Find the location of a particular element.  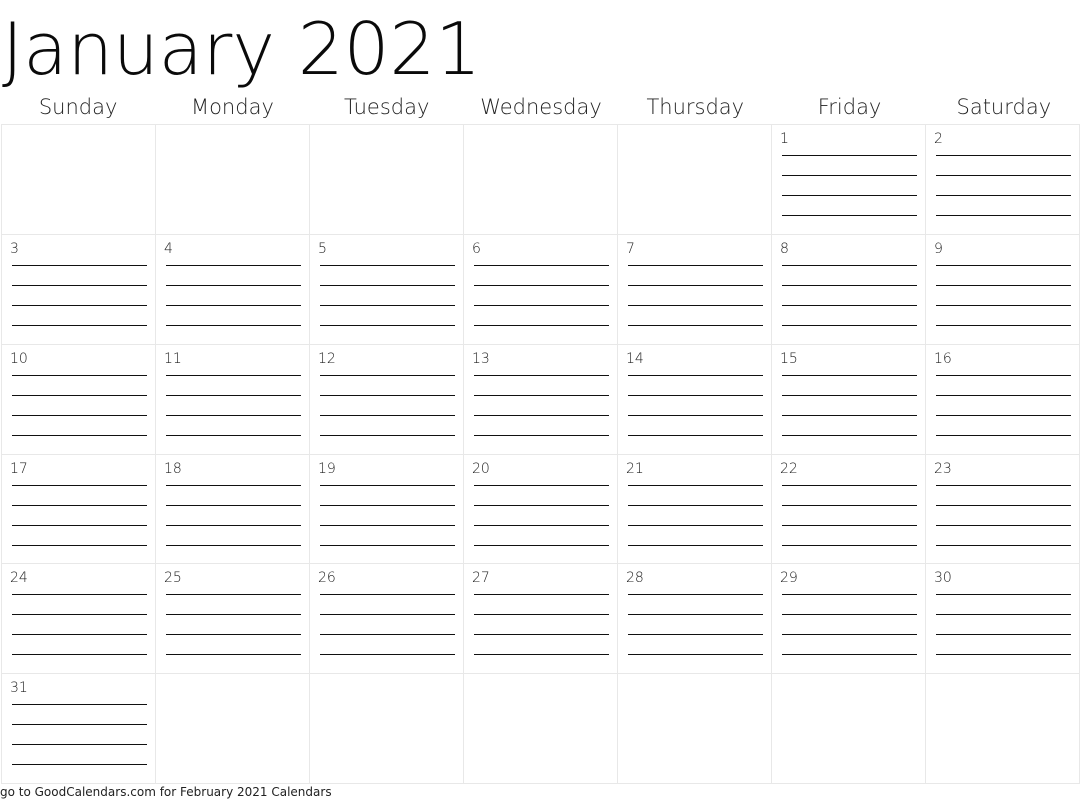

day-number: 28 is located at coordinates (635, 578).